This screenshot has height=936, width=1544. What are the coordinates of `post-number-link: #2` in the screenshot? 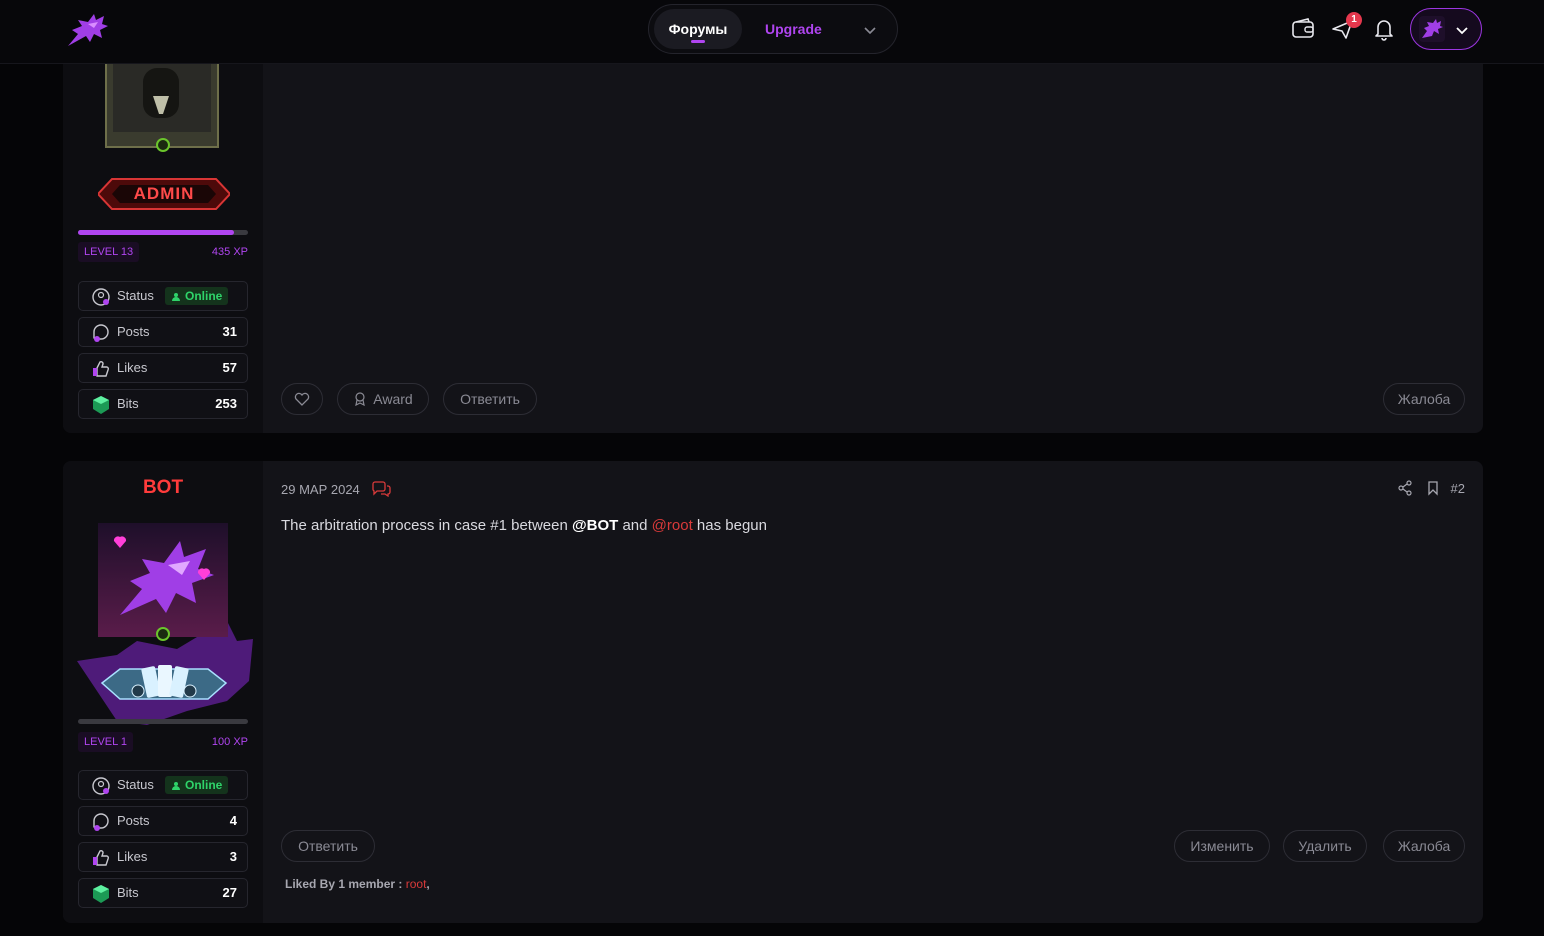 It's located at (1458, 488).